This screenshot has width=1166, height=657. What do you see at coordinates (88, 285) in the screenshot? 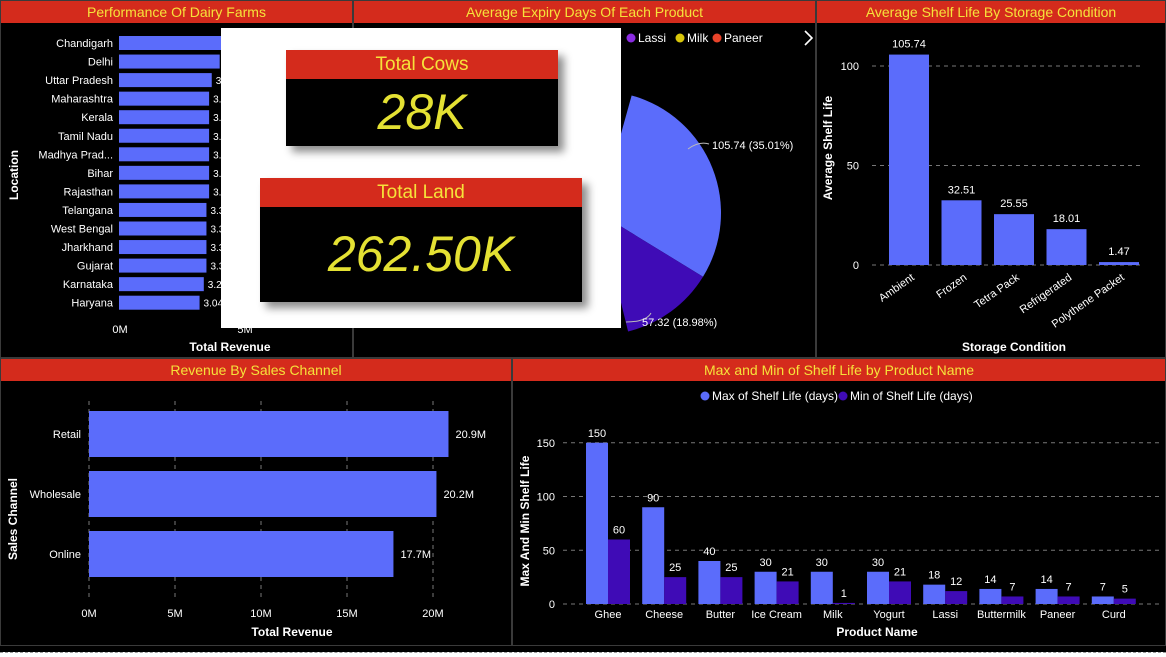
I see `farms-category-label: Karnataka` at bounding box center [88, 285].